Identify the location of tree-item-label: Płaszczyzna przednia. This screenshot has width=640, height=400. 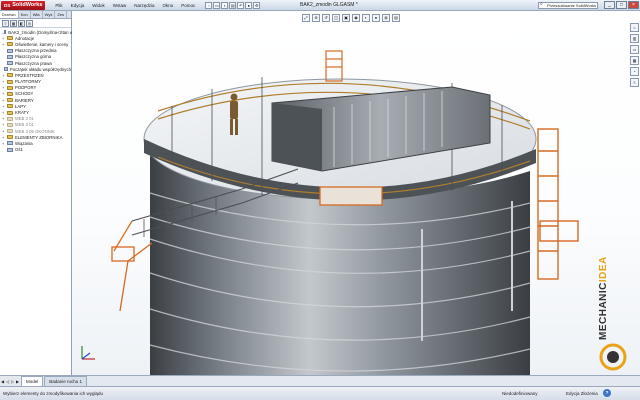
(36, 51).